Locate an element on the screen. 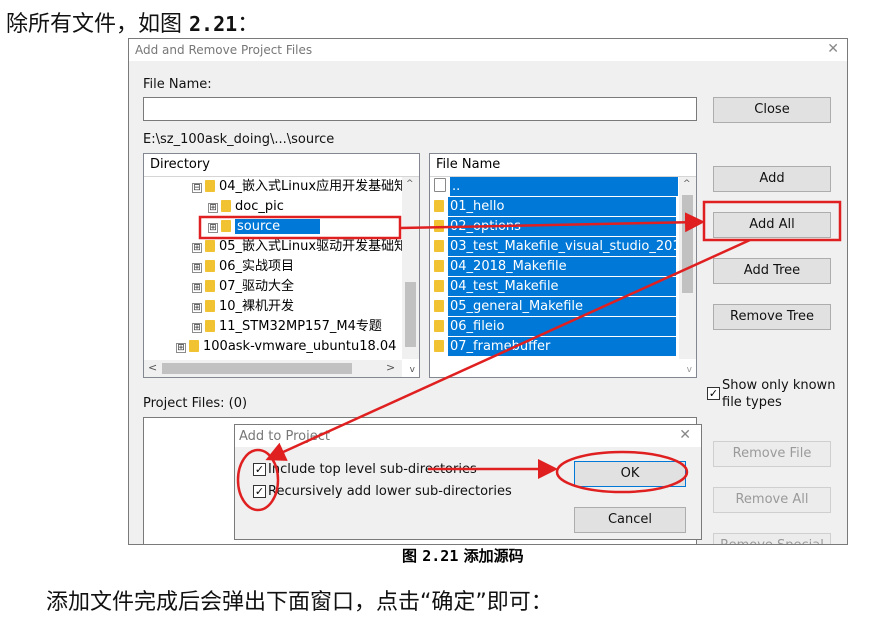 The width and height of the screenshot is (883, 619). intro-prefix: 除所有文件，如图 is located at coordinates (97, 24).